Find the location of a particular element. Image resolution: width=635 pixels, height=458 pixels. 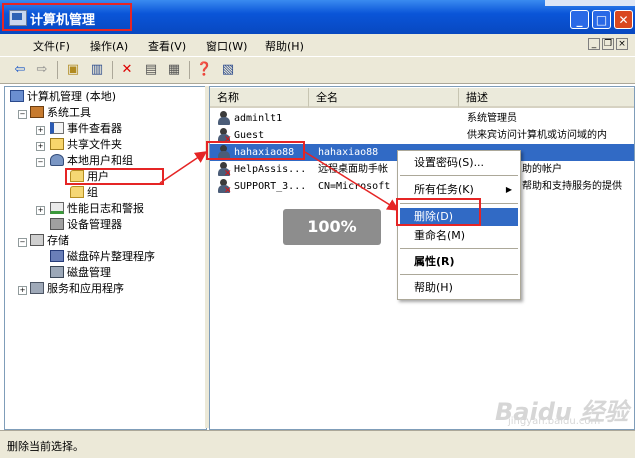

performance-icon is located at coordinates (57, 208).